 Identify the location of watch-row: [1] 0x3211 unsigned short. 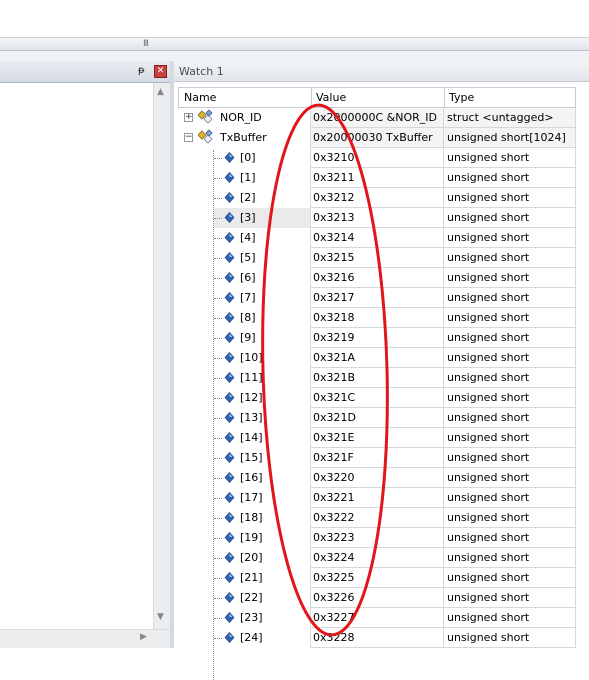
(377, 178).